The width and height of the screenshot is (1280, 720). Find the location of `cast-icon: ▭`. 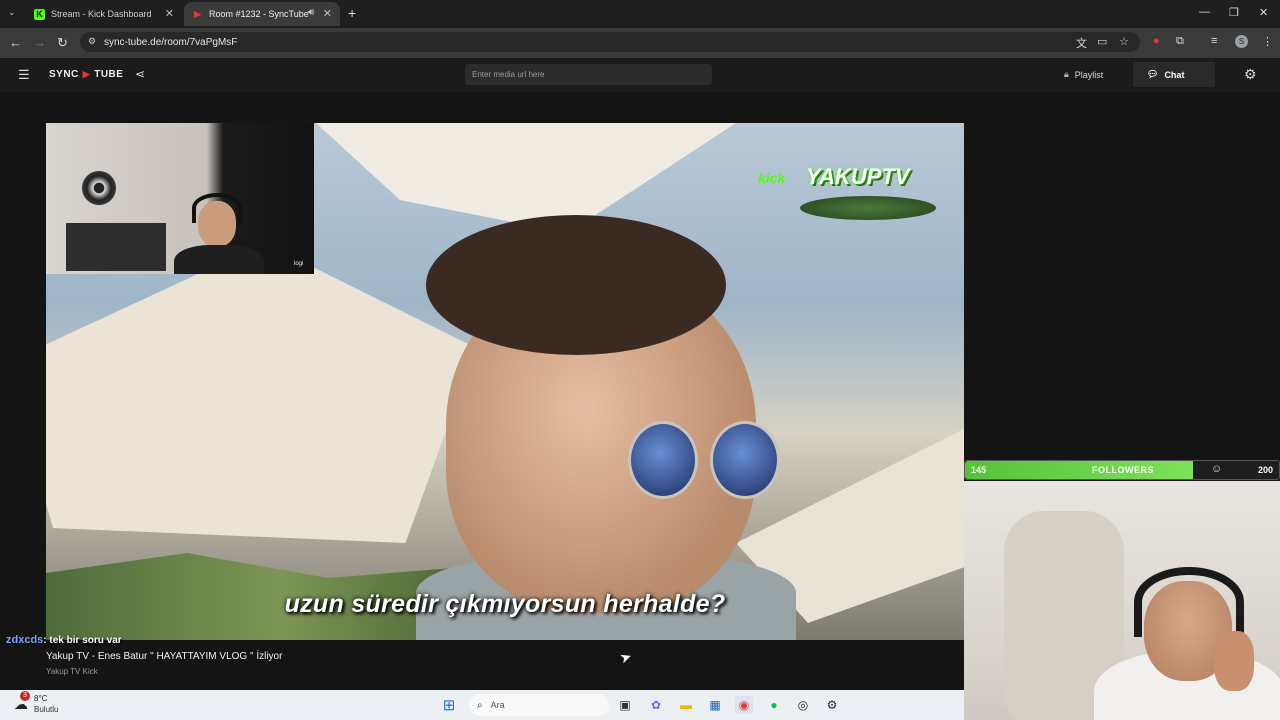

cast-icon: ▭ is located at coordinates (1102, 41).